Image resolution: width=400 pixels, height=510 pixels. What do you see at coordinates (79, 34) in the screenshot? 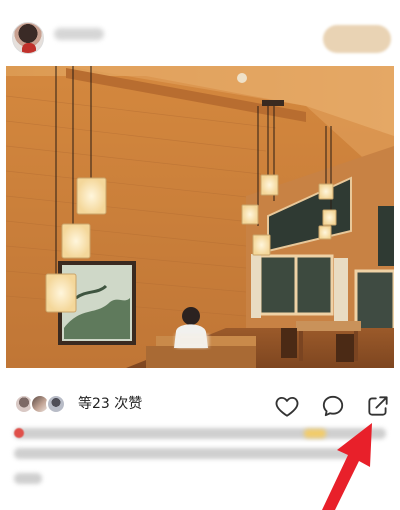
I see `username-blurred` at bounding box center [79, 34].